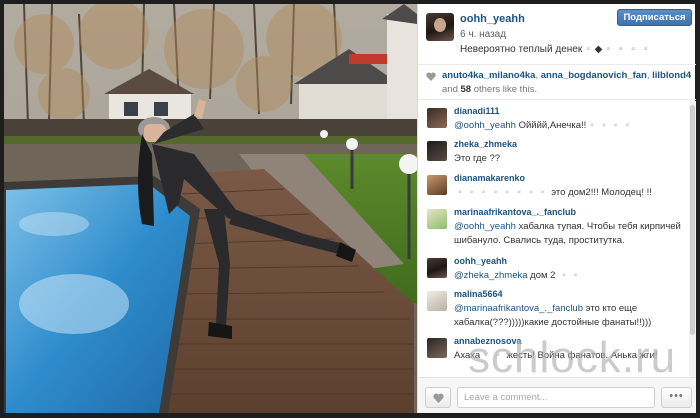 Image resolution: width=700 pixels, height=418 pixels. Describe the element at coordinates (492, 19) in the screenshot. I see `author-username: oohh_yeahh` at that location.